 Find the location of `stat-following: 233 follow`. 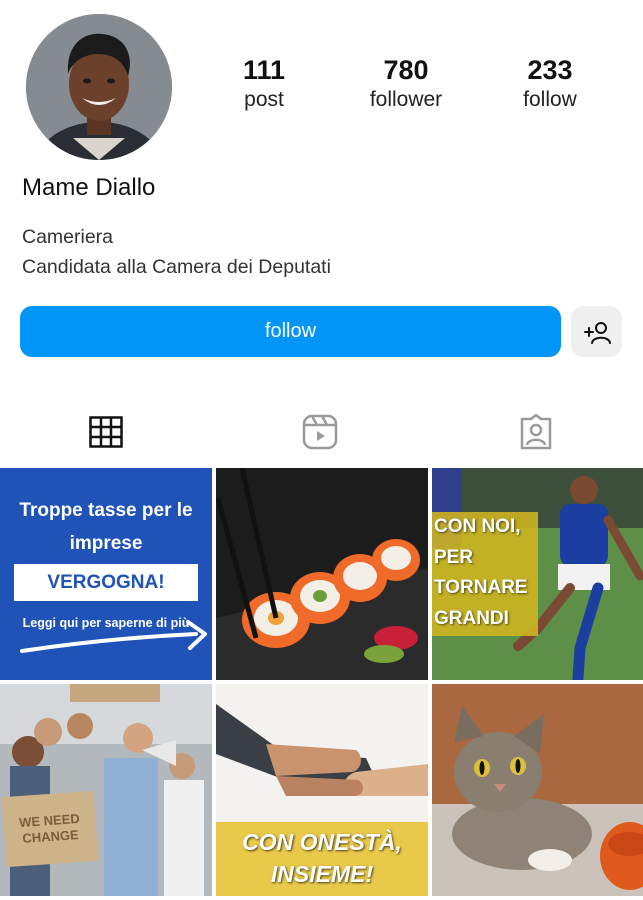

stat-following: 233 follow is located at coordinates (550, 84).